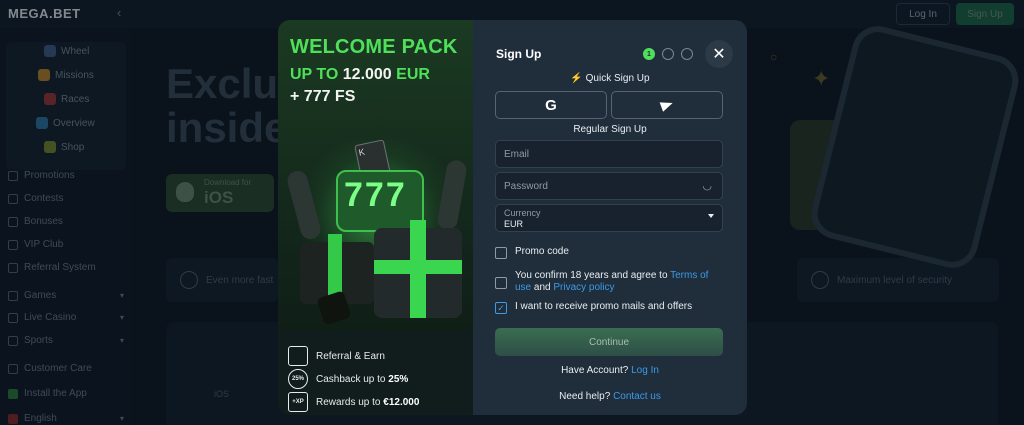 The image size is (1024, 425). I want to click on promo-code-toggle: Promo code, so click(532, 252).